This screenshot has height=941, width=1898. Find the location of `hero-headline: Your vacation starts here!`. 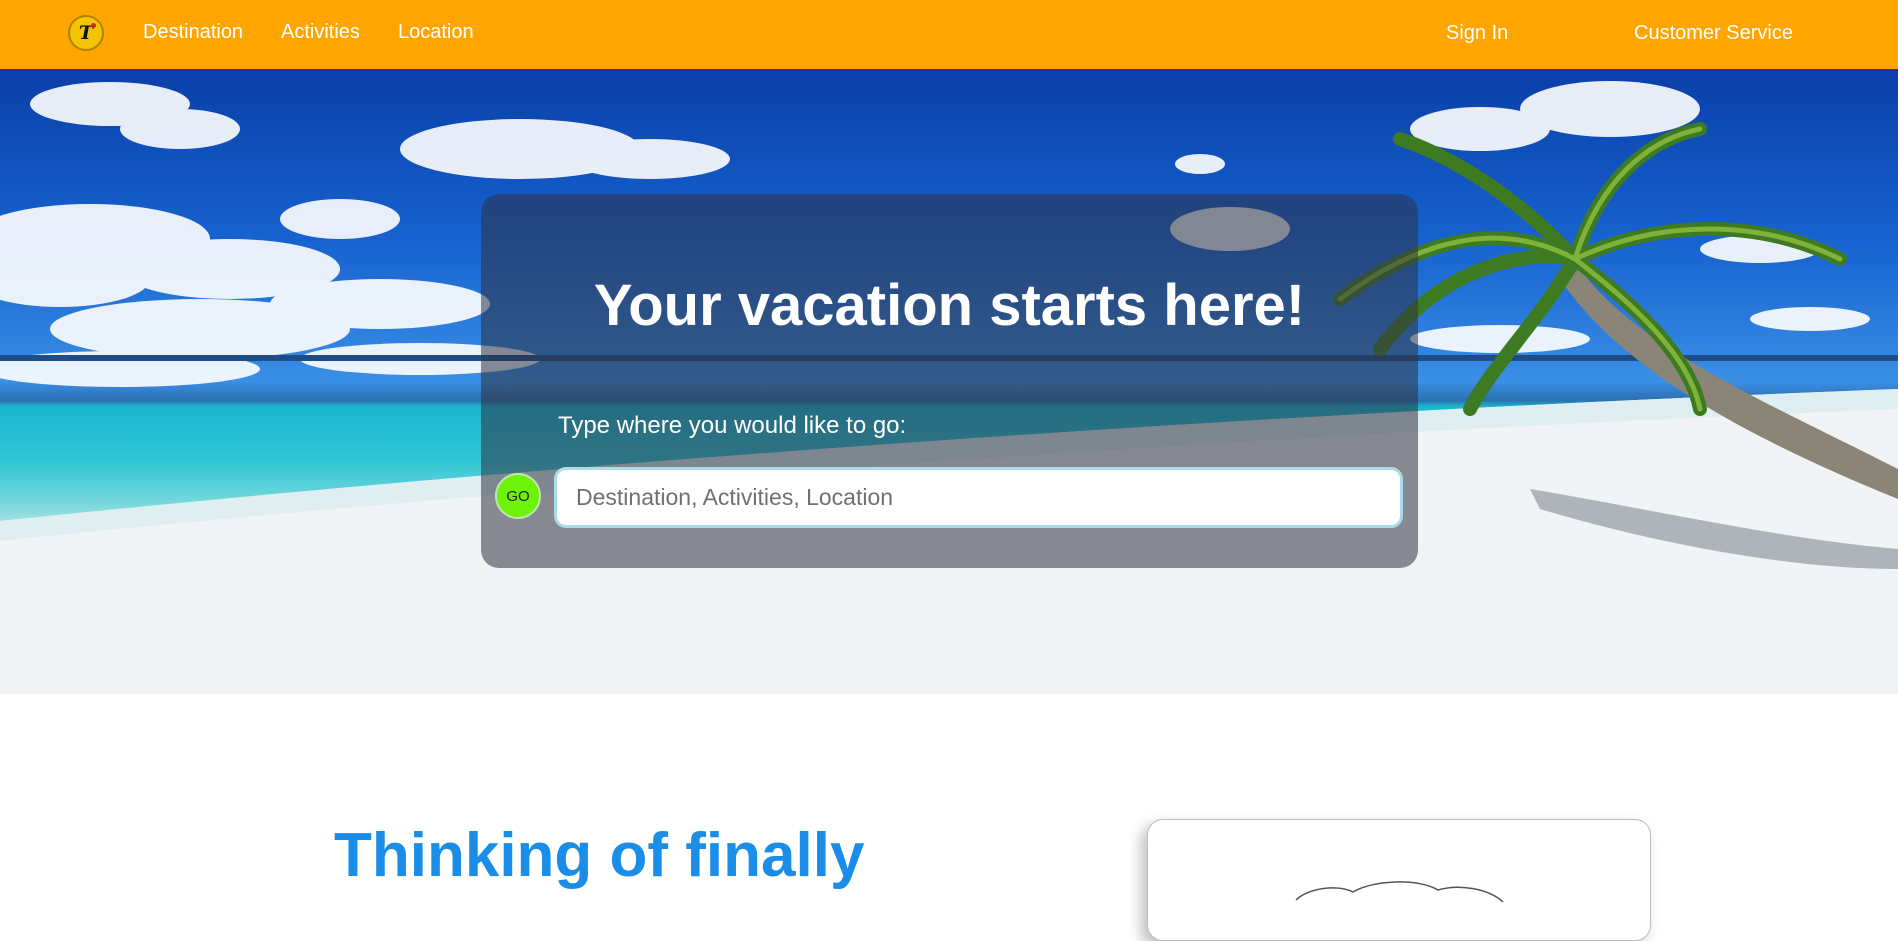

hero-headline: Your vacation starts here! is located at coordinates (949, 305).